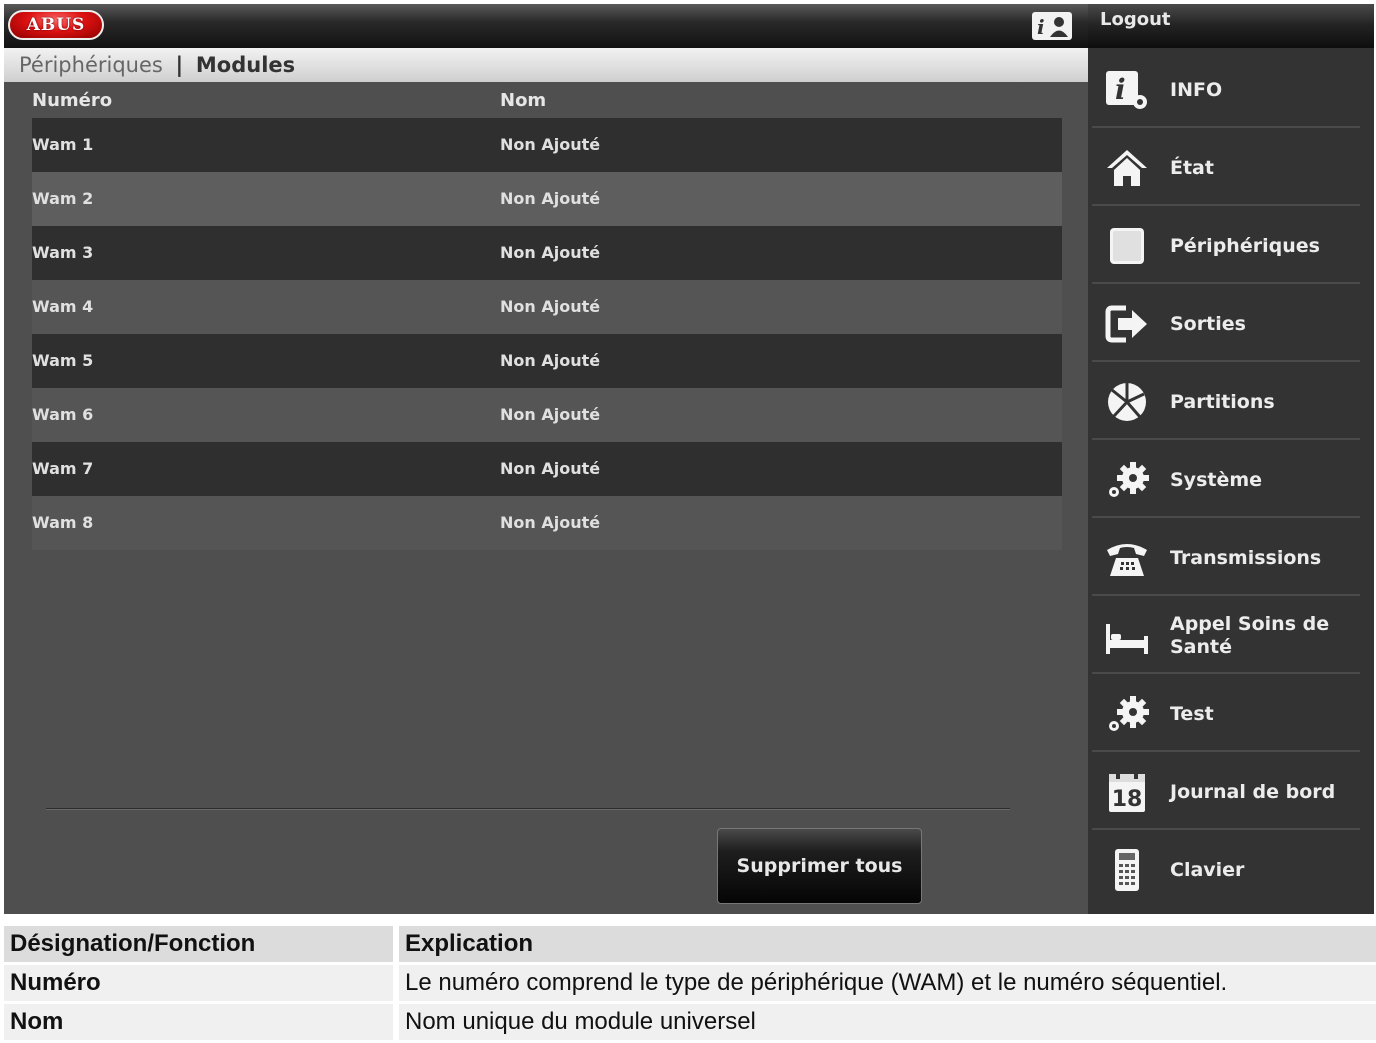 Image resolution: width=1376 pixels, height=1043 pixels. Describe the element at coordinates (56, 25) in the screenshot. I see `abus-logo: ABUS` at that location.